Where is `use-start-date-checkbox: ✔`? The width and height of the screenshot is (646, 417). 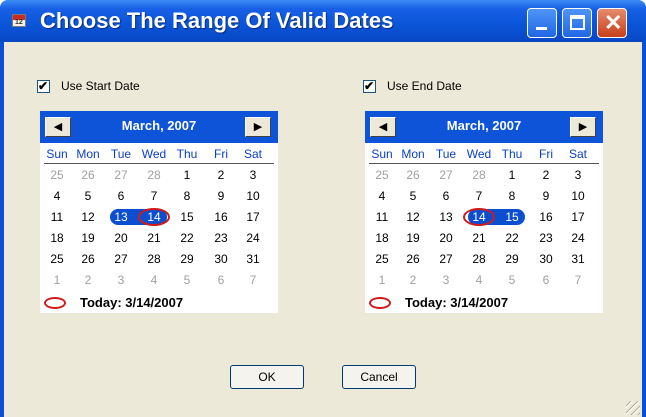
use-start-date-checkbox: ✔ is located at coordinates (43, 86).